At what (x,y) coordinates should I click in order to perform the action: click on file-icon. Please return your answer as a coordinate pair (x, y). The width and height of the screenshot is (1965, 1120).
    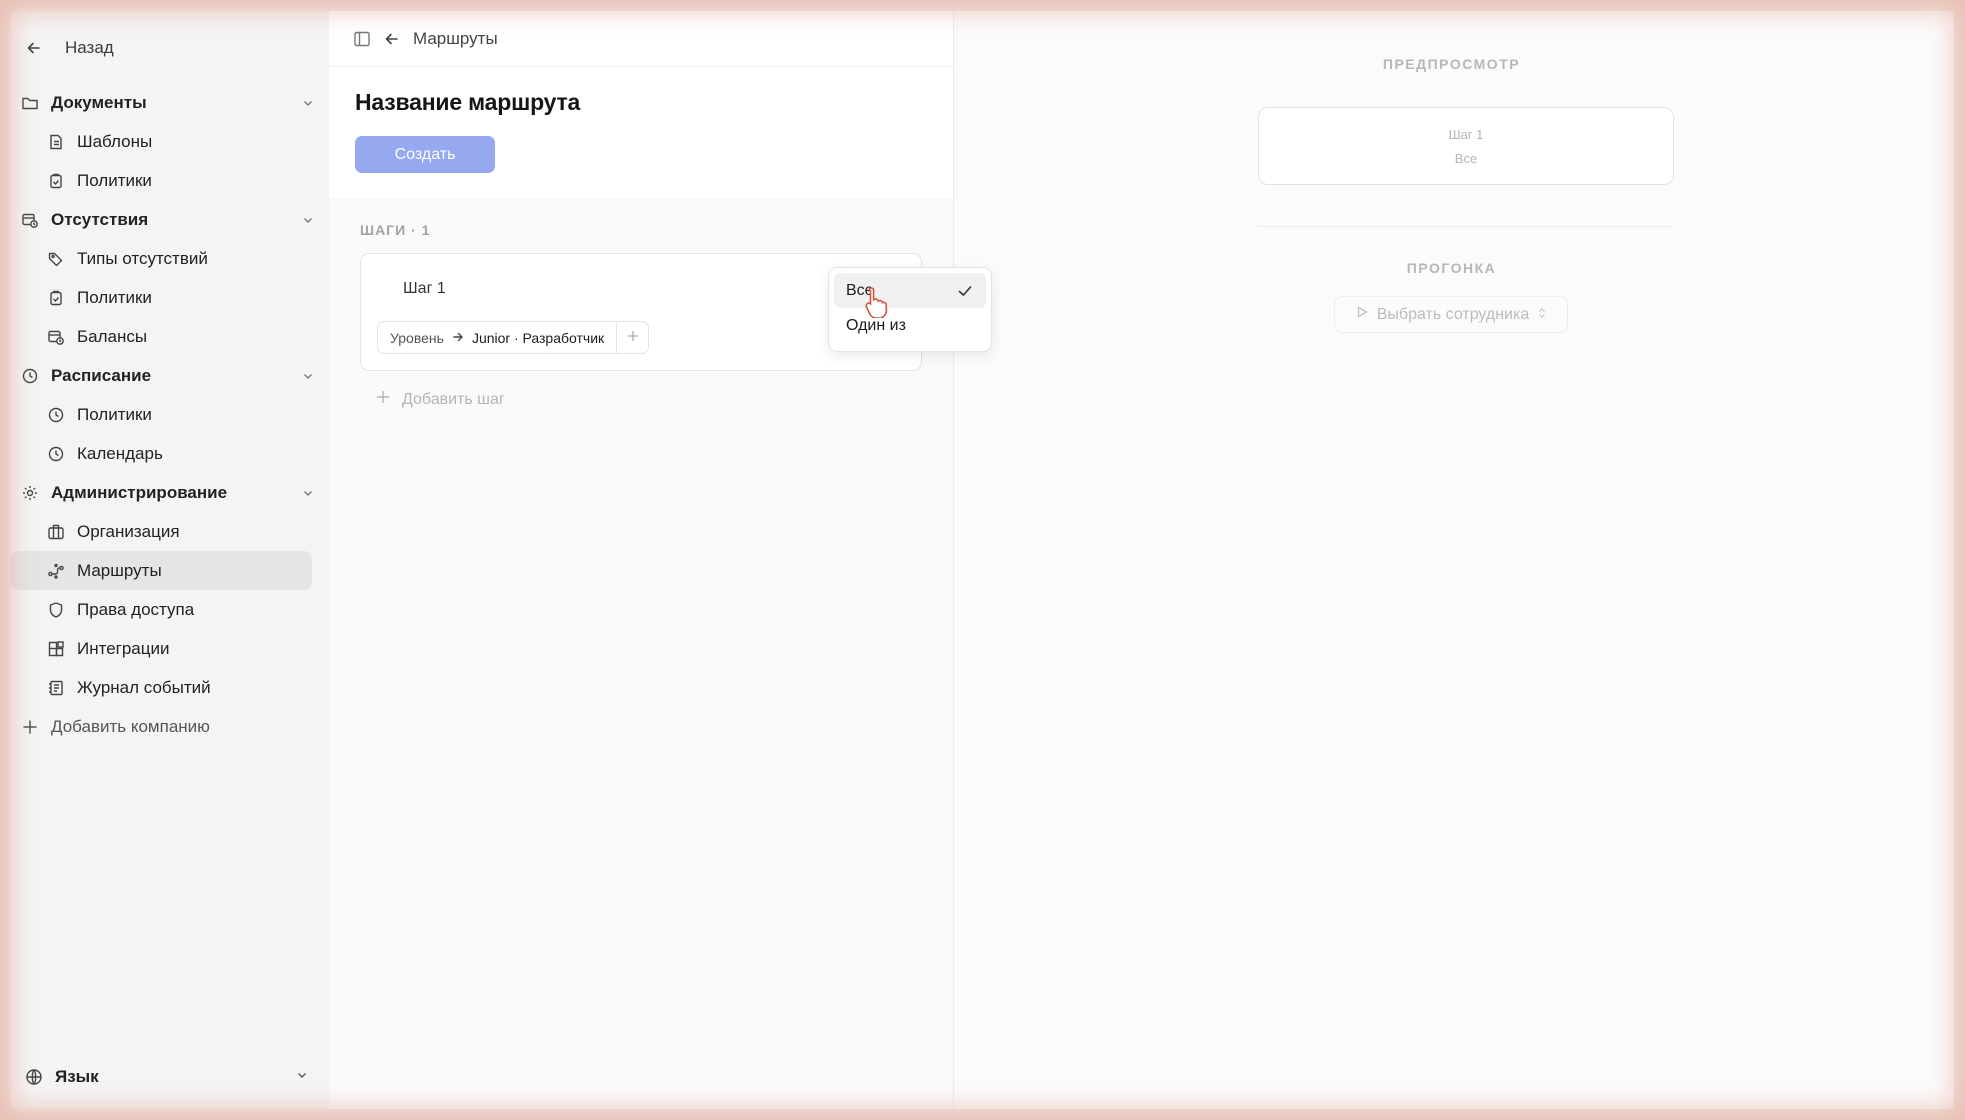
    Looking at the image, I should click on (56, 142).